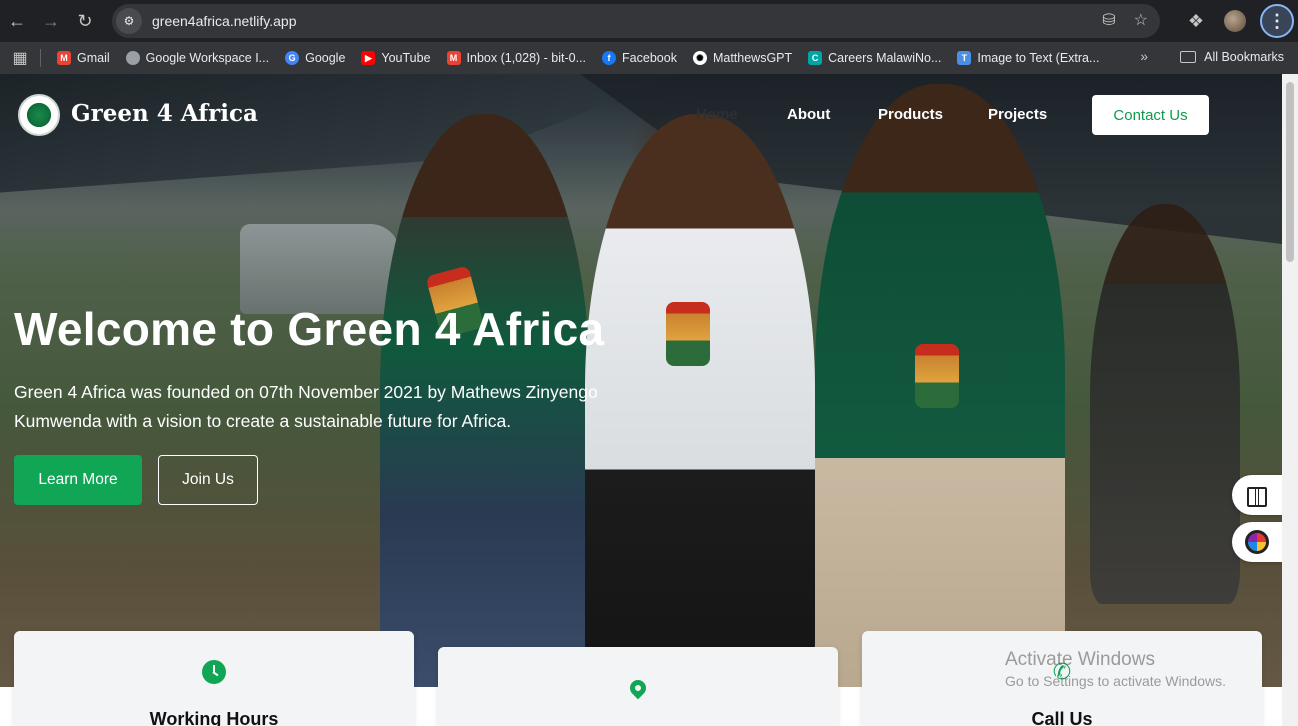 The width and height of the screenshot is (1298, 726). I want to click on apps-grid-icon: ▦, so click(20, 58).